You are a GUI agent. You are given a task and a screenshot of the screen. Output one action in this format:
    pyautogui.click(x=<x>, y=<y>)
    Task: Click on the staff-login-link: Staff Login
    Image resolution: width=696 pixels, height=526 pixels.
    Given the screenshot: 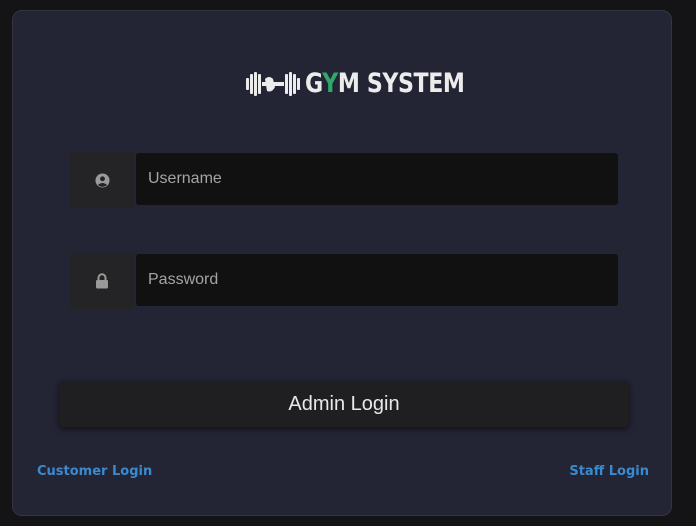 What is the action you would take?
    pyautogui.click(x=609, y=471)
    